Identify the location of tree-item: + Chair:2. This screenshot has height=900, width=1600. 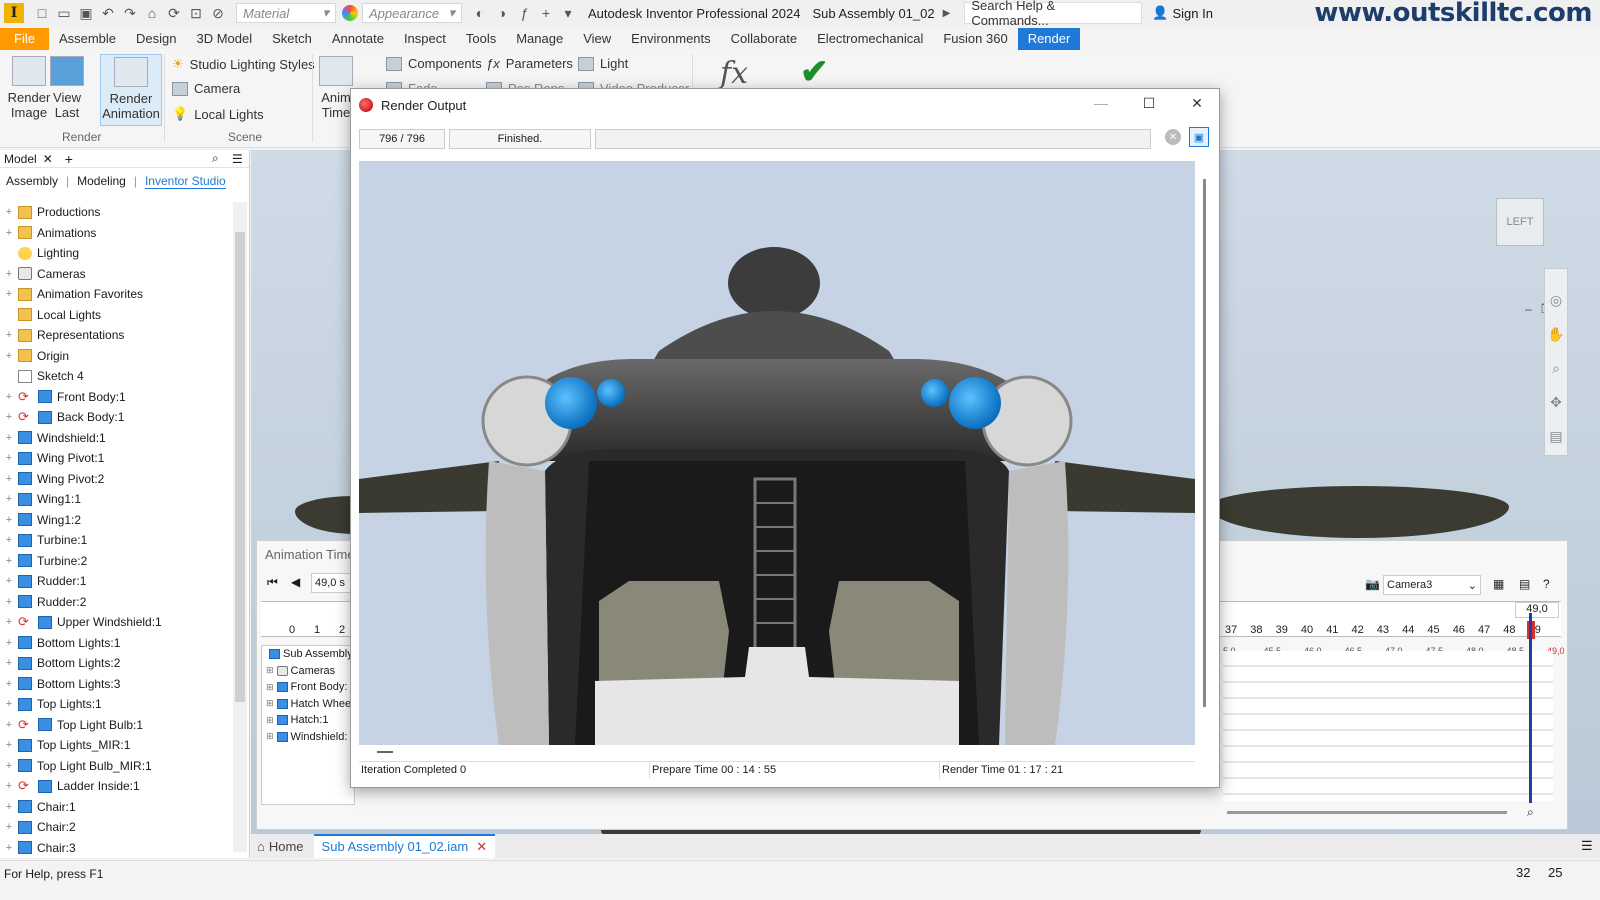
(116, 827).